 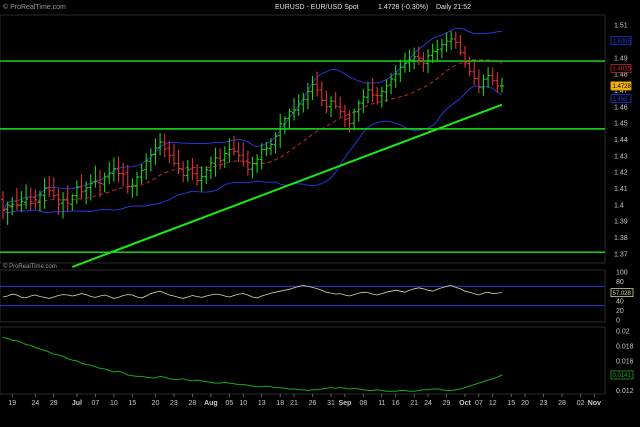 What do you see at coordinates (621, 26) in the screenshot?
I see `price-tick-label: 1.51` at bounding box center [621, 26].